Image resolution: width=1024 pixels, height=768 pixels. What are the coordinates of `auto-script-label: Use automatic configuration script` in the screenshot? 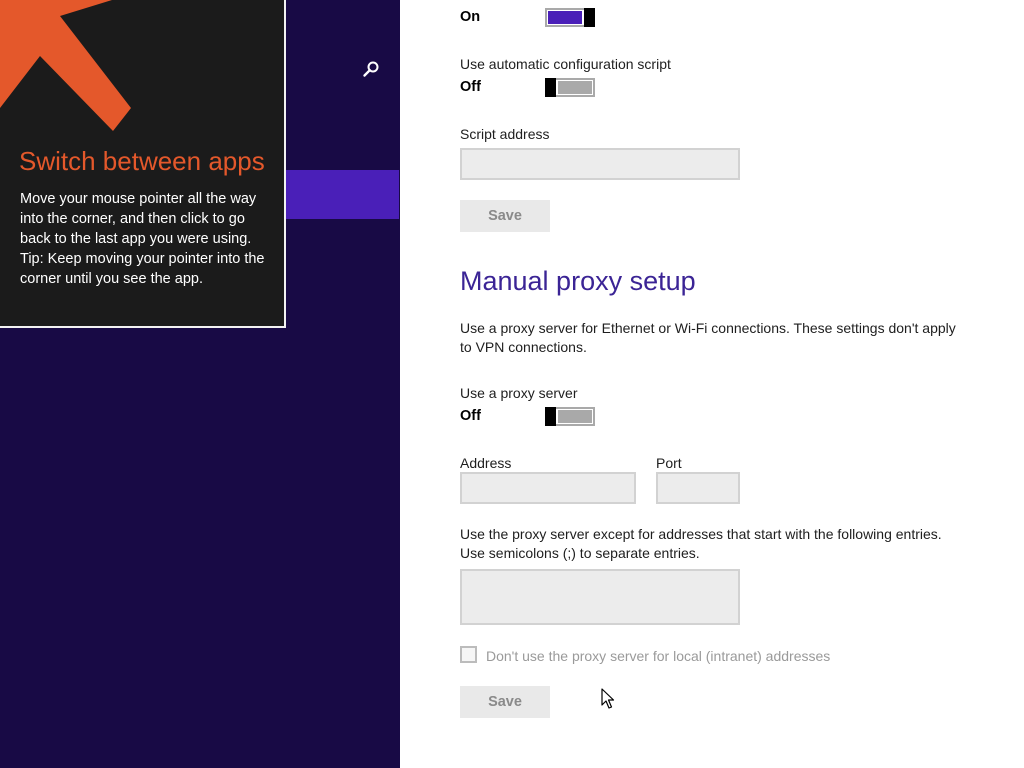 It's located at (565, 64).